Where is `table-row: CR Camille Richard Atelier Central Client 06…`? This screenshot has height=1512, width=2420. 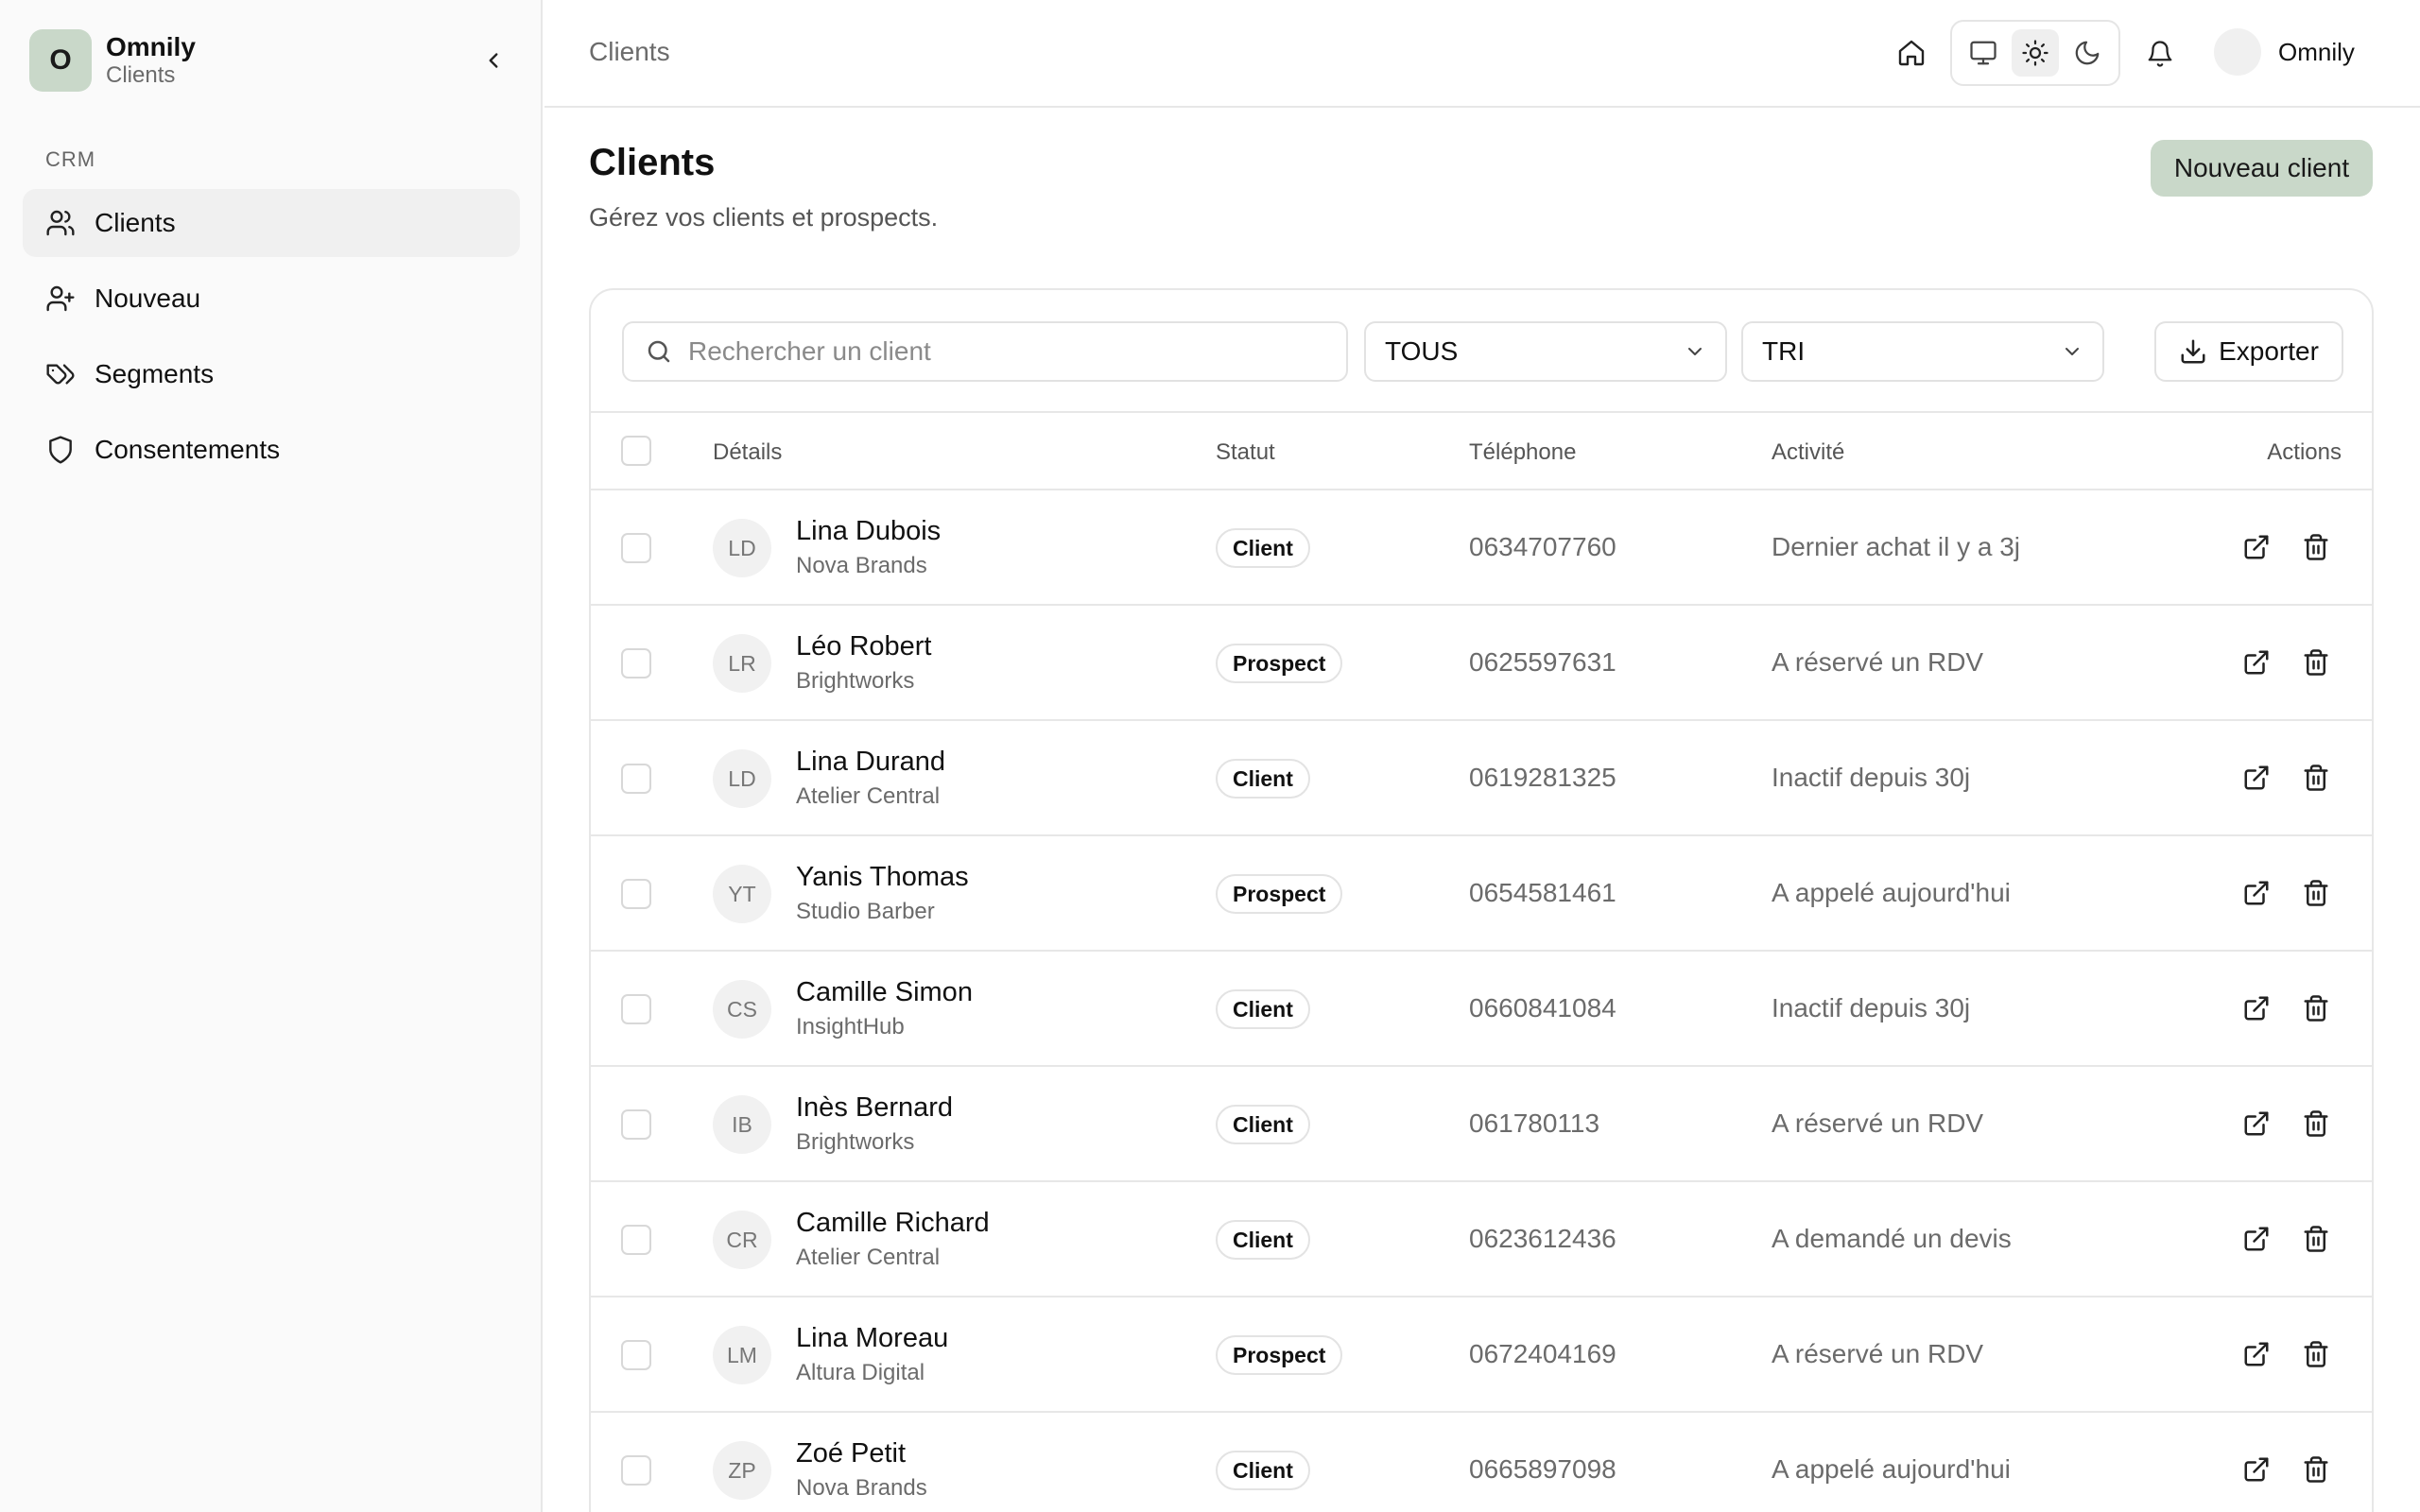
table-row: CR Camille Richard Atelier Central Client 06… is located at coordinates (1481, 1239).